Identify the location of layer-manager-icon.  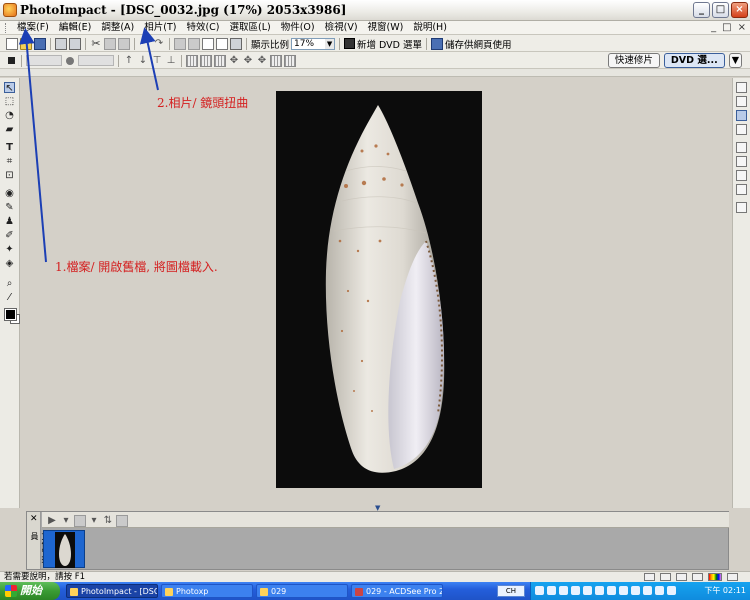
(741, 87).